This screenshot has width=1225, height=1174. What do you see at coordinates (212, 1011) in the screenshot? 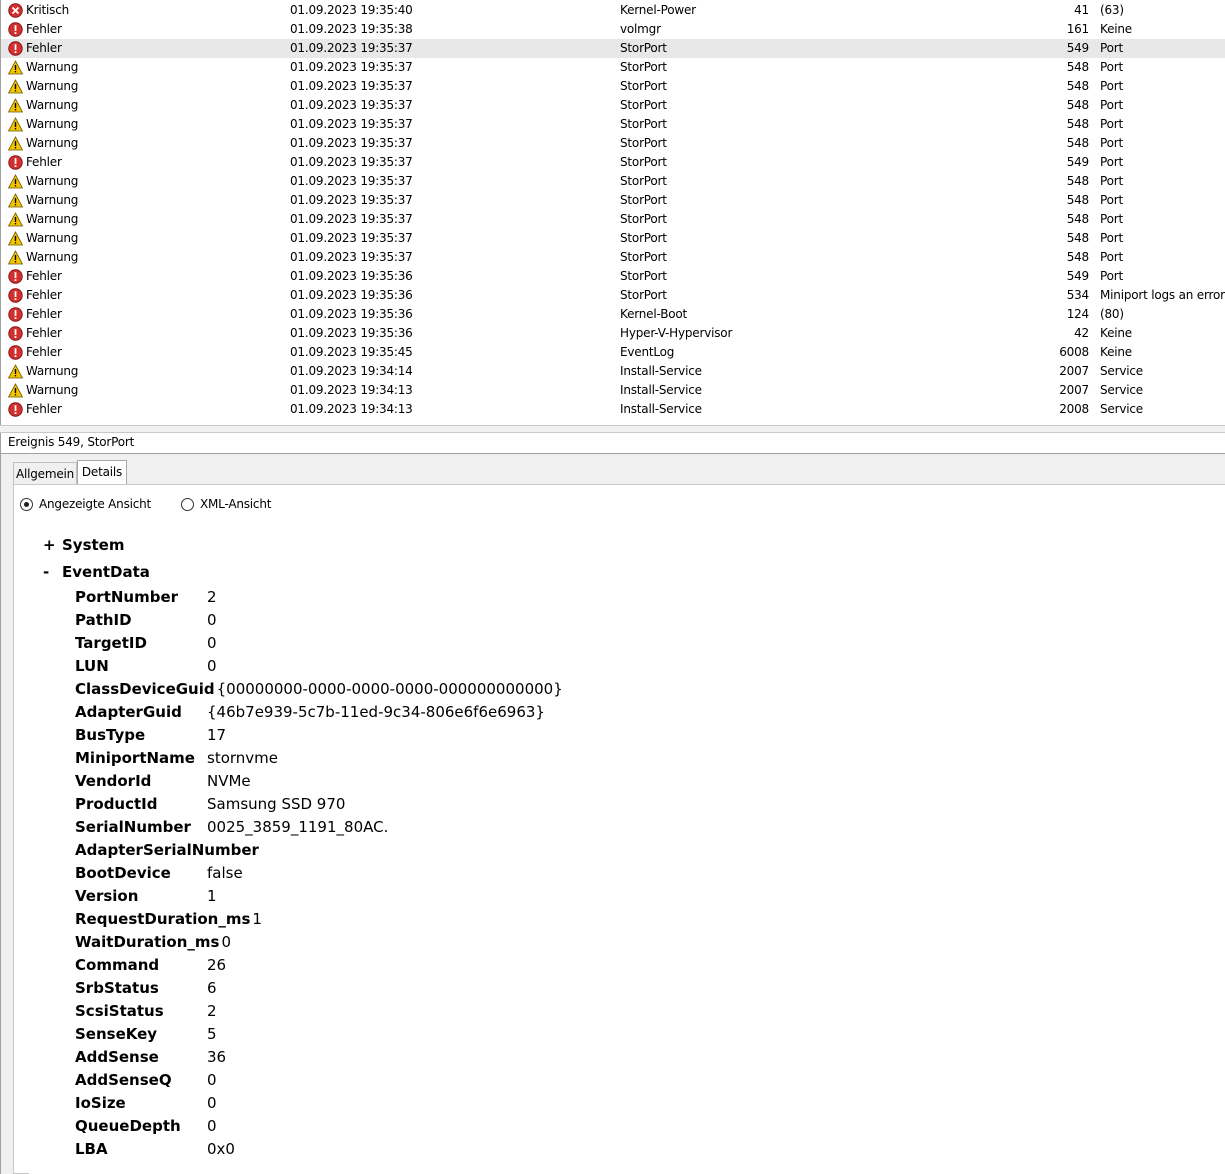
I see `eventdata-value: 2` at bounding box center [212, 1011].